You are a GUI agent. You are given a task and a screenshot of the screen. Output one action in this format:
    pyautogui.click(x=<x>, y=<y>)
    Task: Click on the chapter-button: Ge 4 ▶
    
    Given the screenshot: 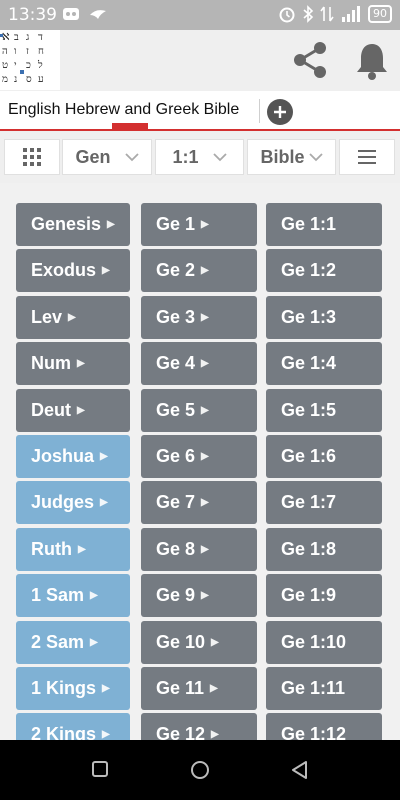 What is the action you would take?
    pyautogui.click(x=199, y=364)
    